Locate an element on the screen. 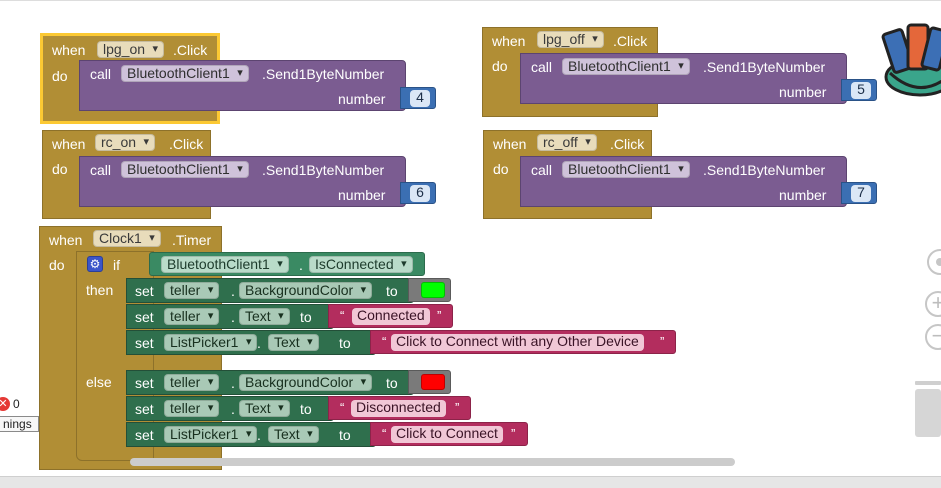 The height and width of the screenshot is (488, 941). component-dropdown-rc-off: rc_off is located at coordinates (567, 142).